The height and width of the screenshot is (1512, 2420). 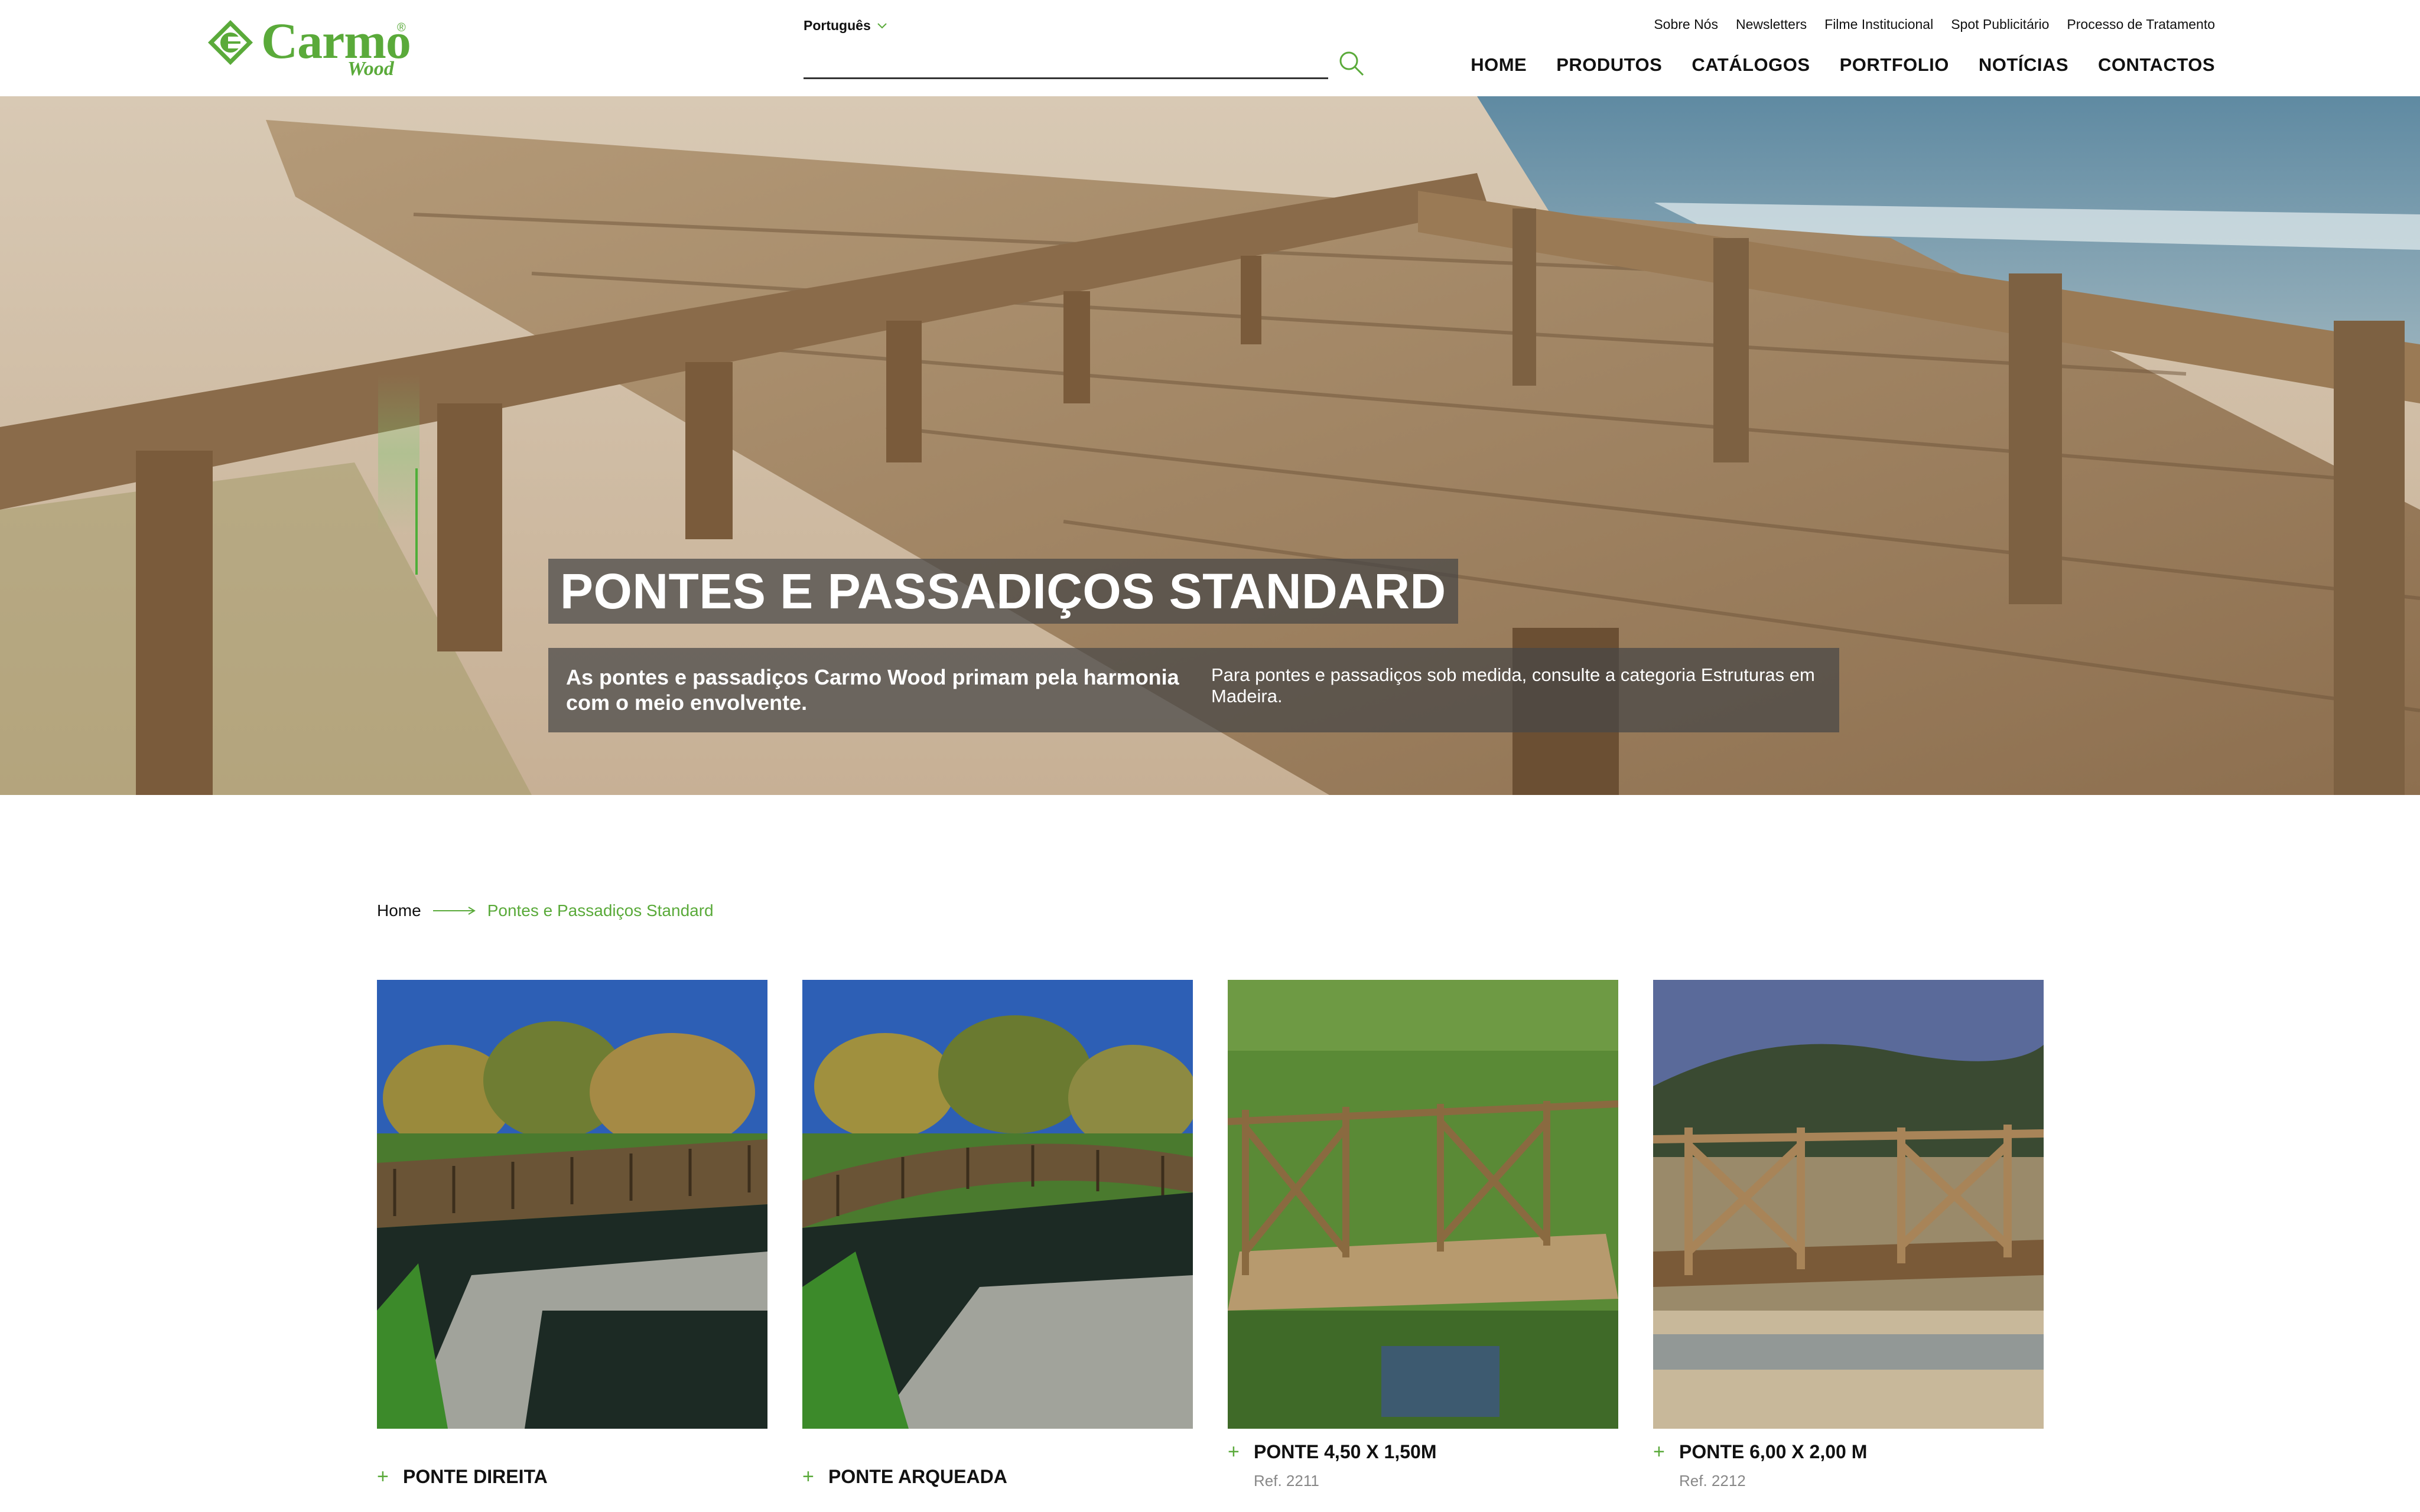 I want to click on product-title: + PONTE 6,00 X 2,00 M, so click(x=1760, y=1452).